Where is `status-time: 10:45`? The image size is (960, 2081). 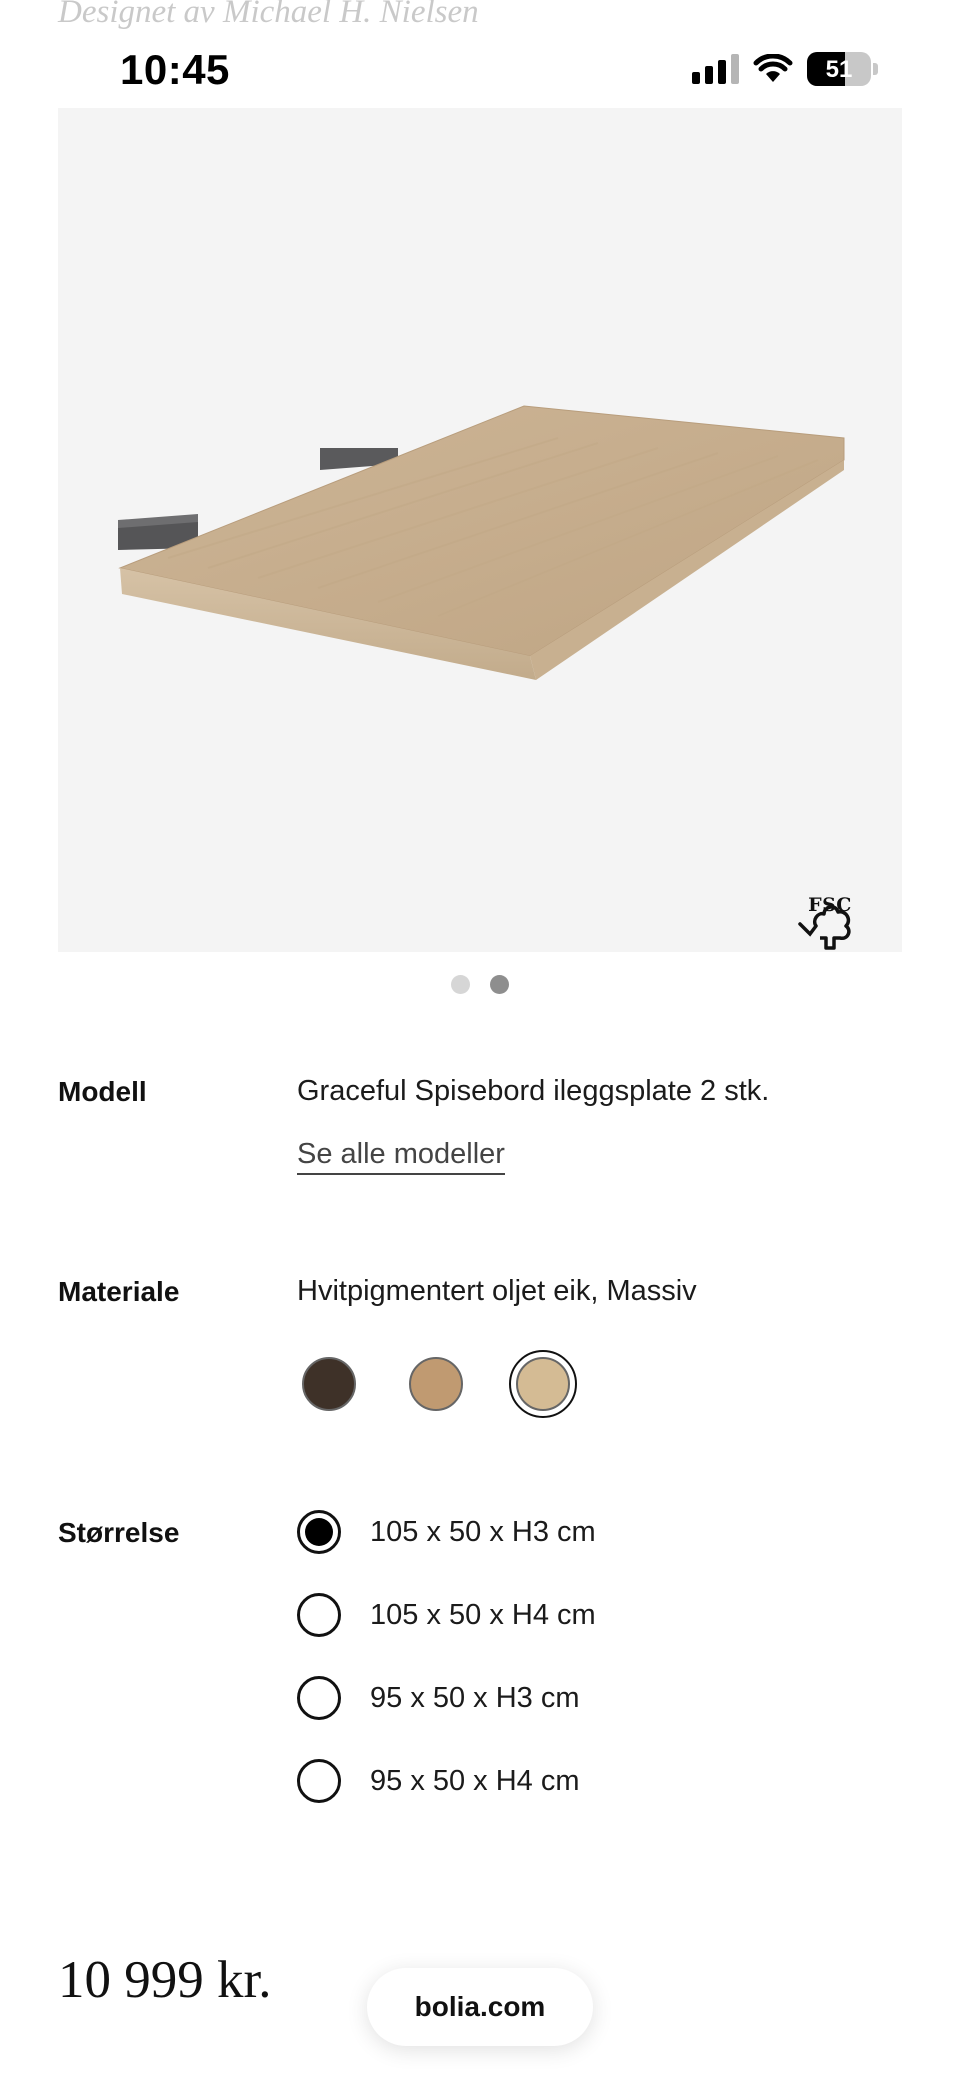 status-time: 10:45 is located at coordinates (175, 69).